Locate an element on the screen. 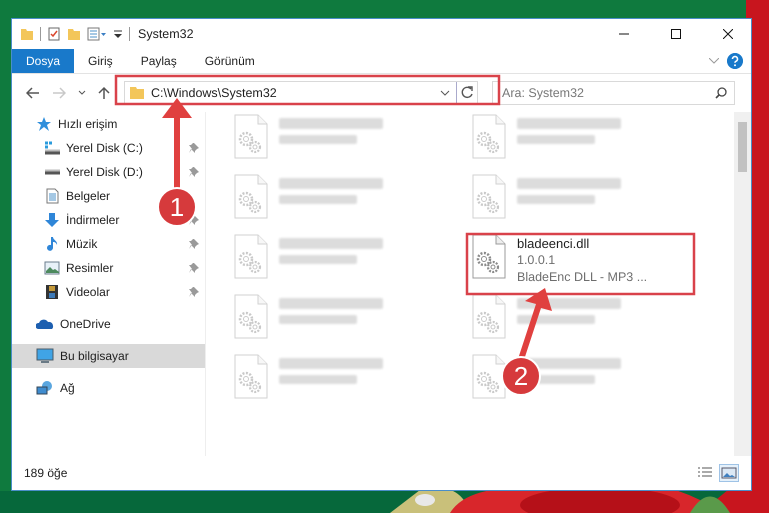 This screenshot has width=769, height=513. checklist-icon is located at coordinates (54, 34).